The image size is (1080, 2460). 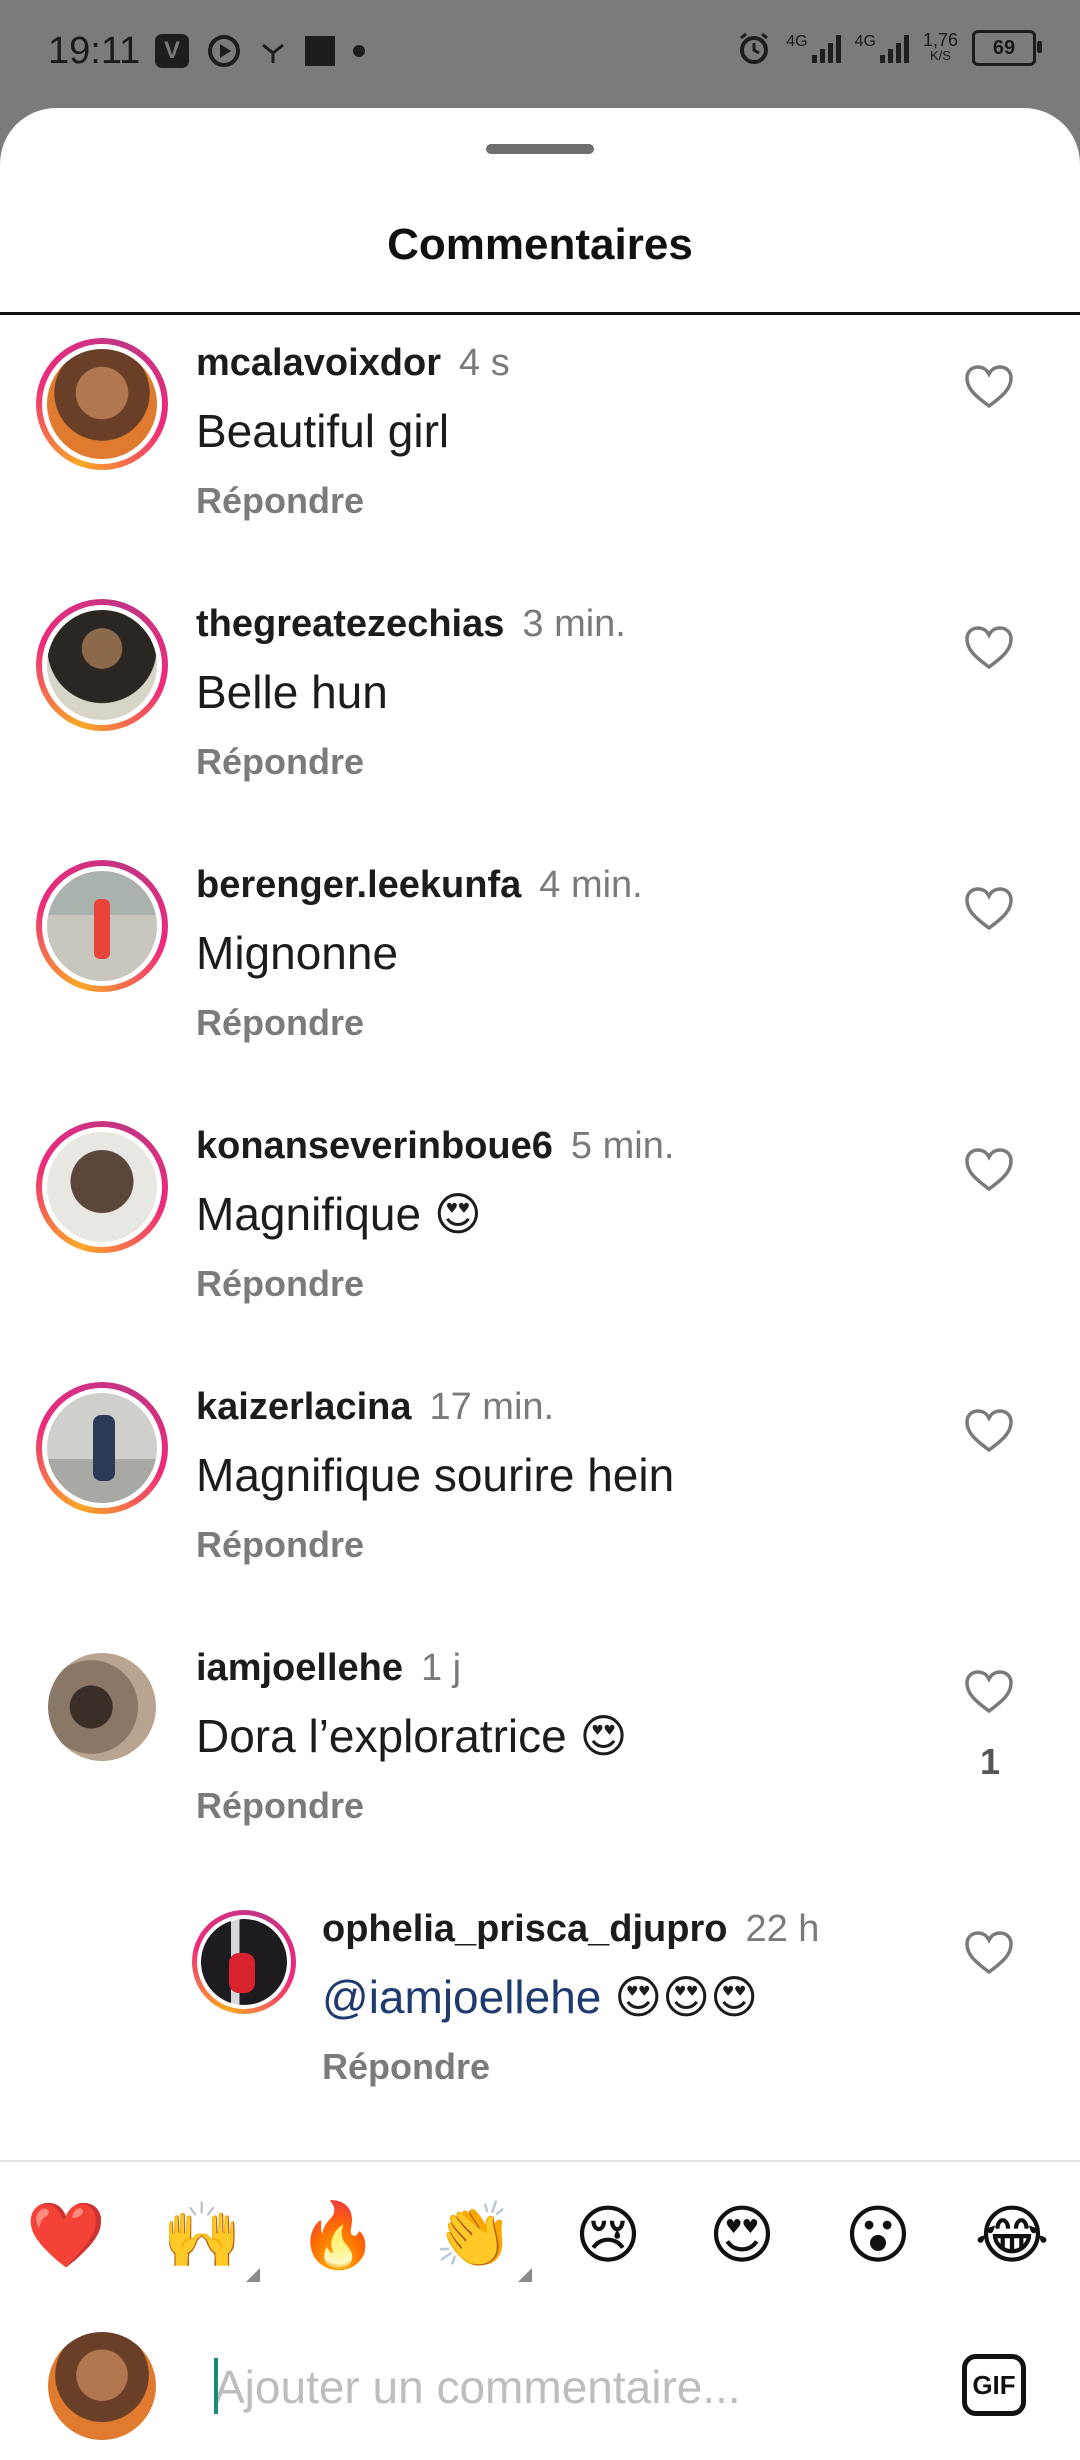 I want to click on comment-input, so click(x=574, y=2387).